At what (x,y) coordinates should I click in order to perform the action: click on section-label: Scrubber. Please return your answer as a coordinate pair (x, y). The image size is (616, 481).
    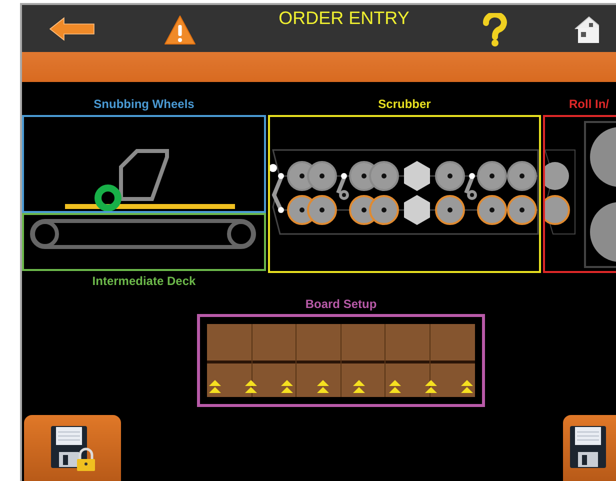
    Looking at the image, I should click on (404, 104).